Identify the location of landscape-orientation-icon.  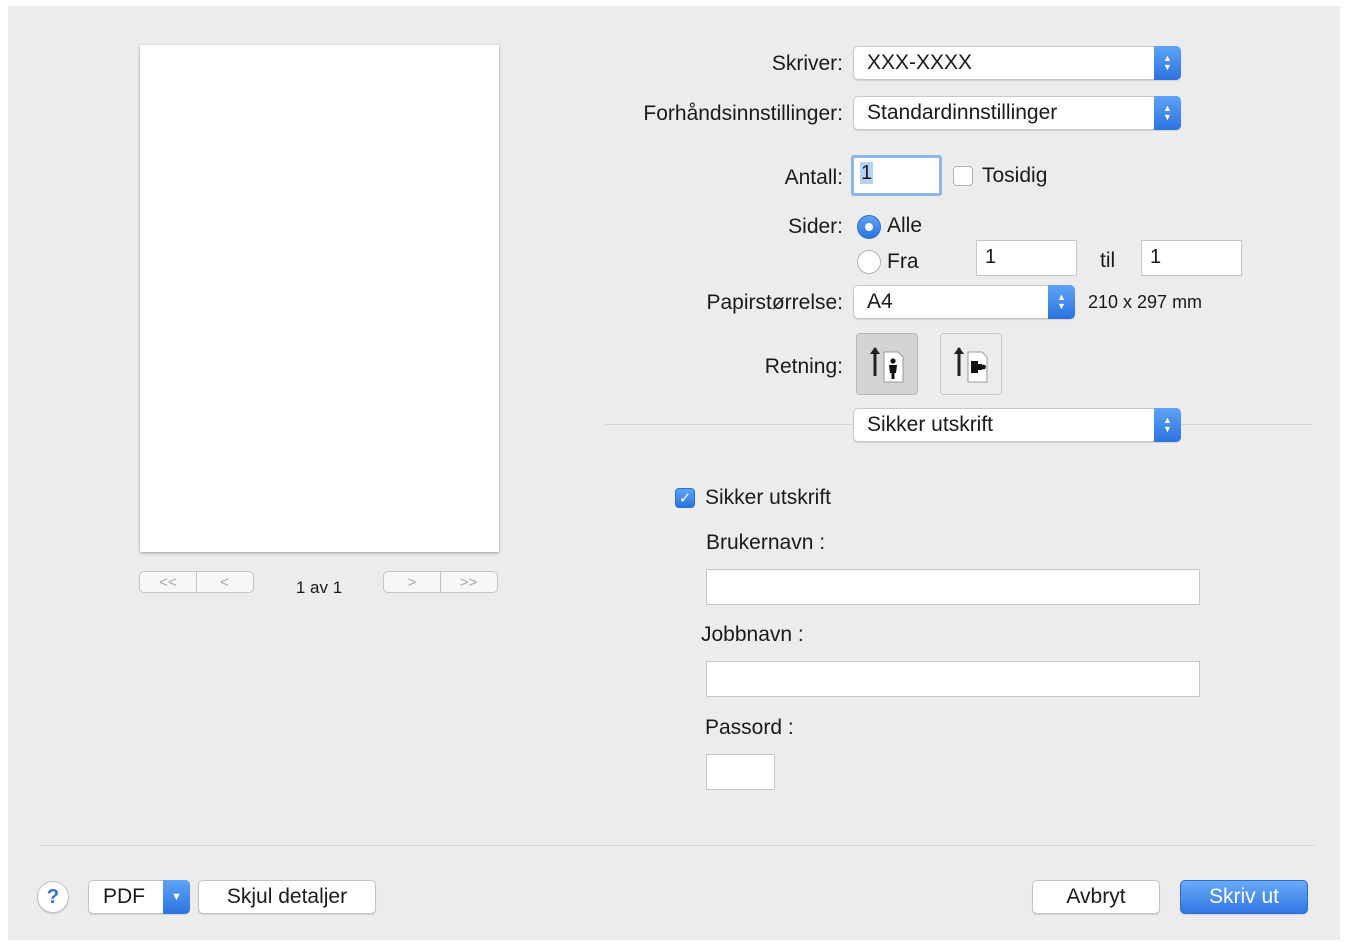
(971, 365).